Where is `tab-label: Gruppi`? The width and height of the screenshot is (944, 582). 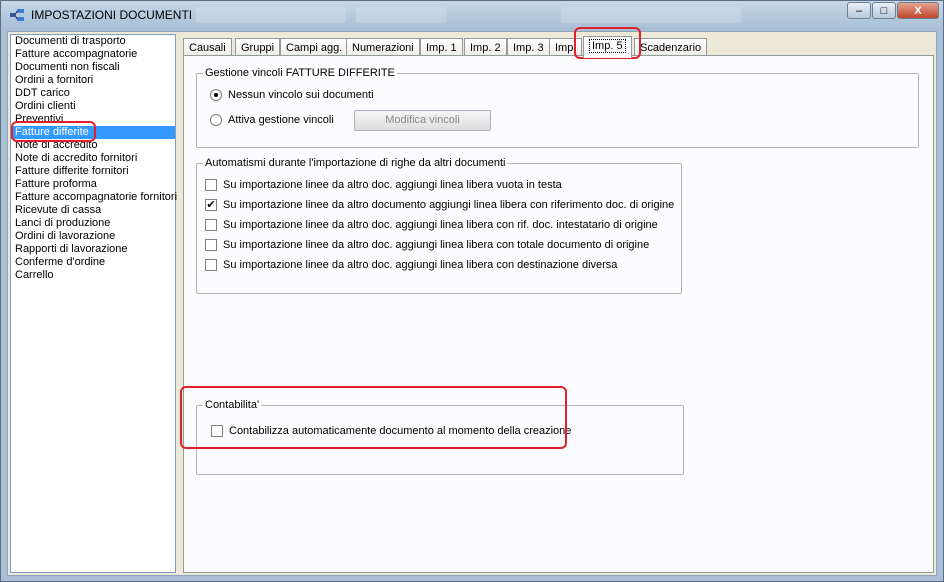
tab-label: Gruppi is located at coordinates (258, 48).